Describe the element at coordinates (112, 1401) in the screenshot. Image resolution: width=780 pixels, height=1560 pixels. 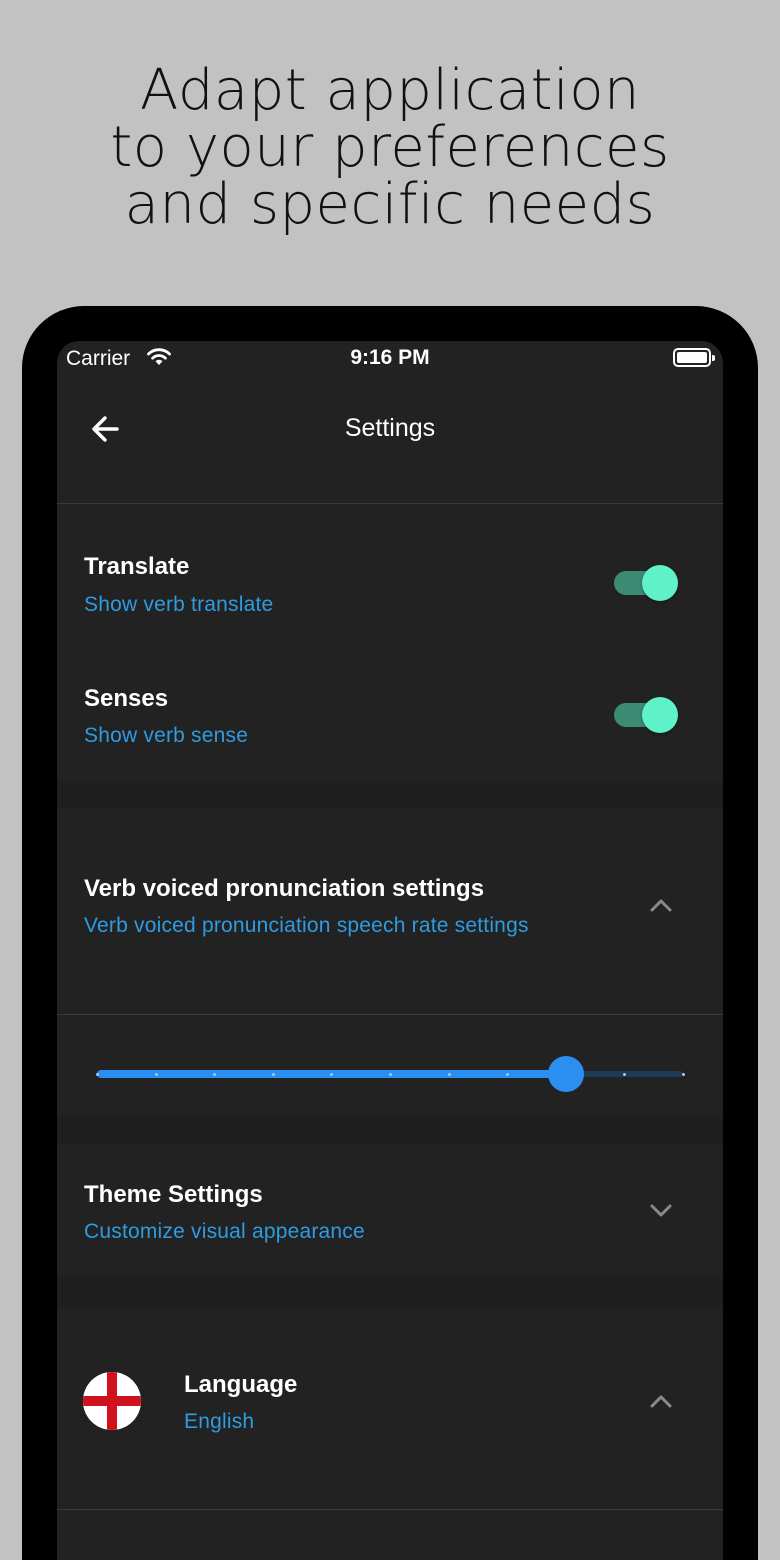
I see `england-flag-icon` at that location.